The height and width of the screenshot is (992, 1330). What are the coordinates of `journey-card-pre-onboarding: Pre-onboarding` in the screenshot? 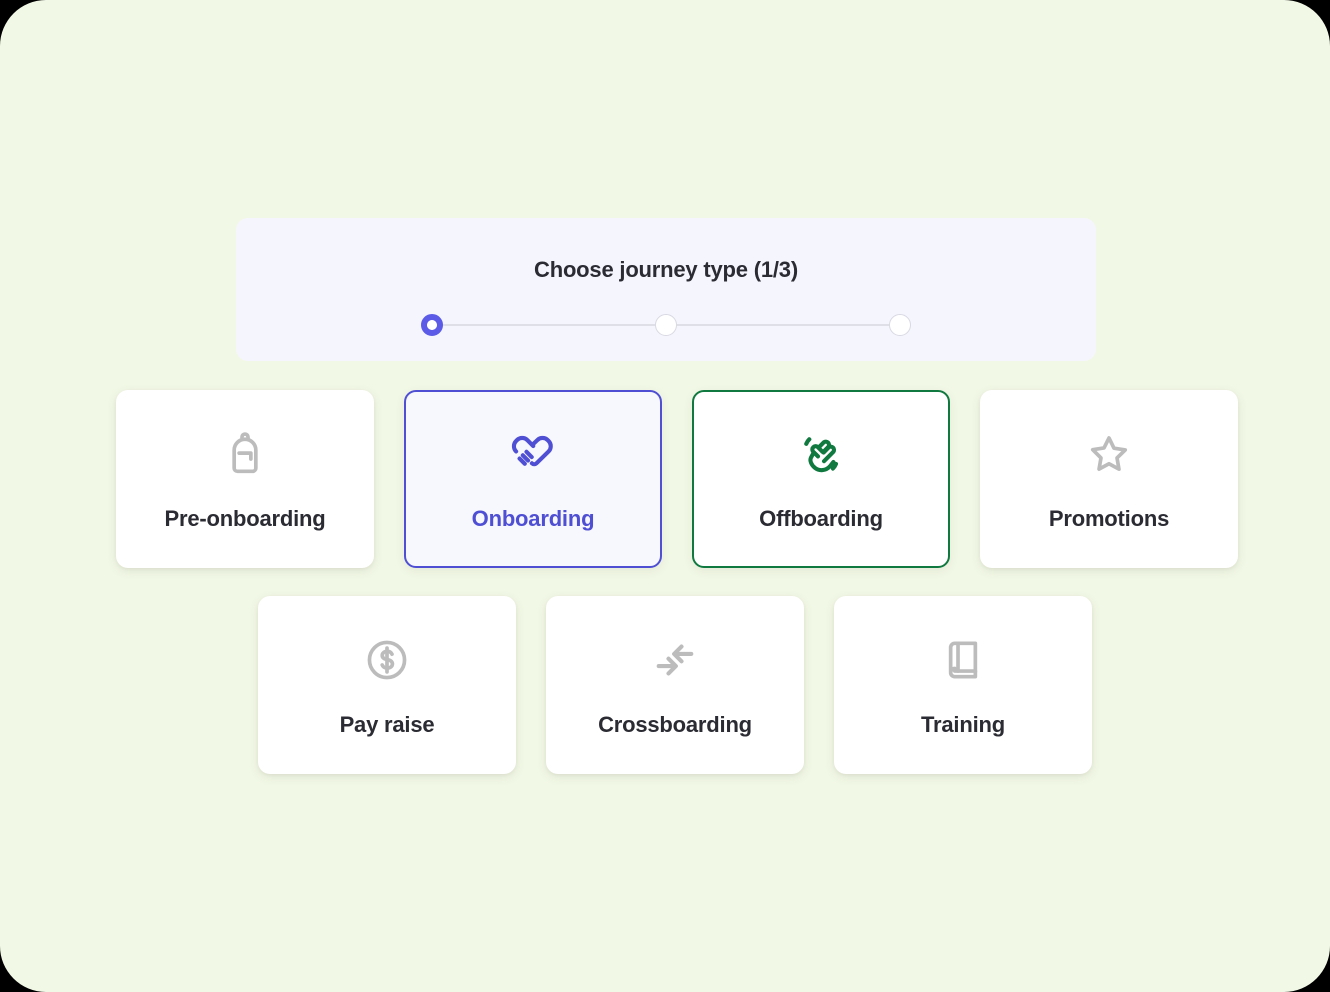 It's located at (245, 479).